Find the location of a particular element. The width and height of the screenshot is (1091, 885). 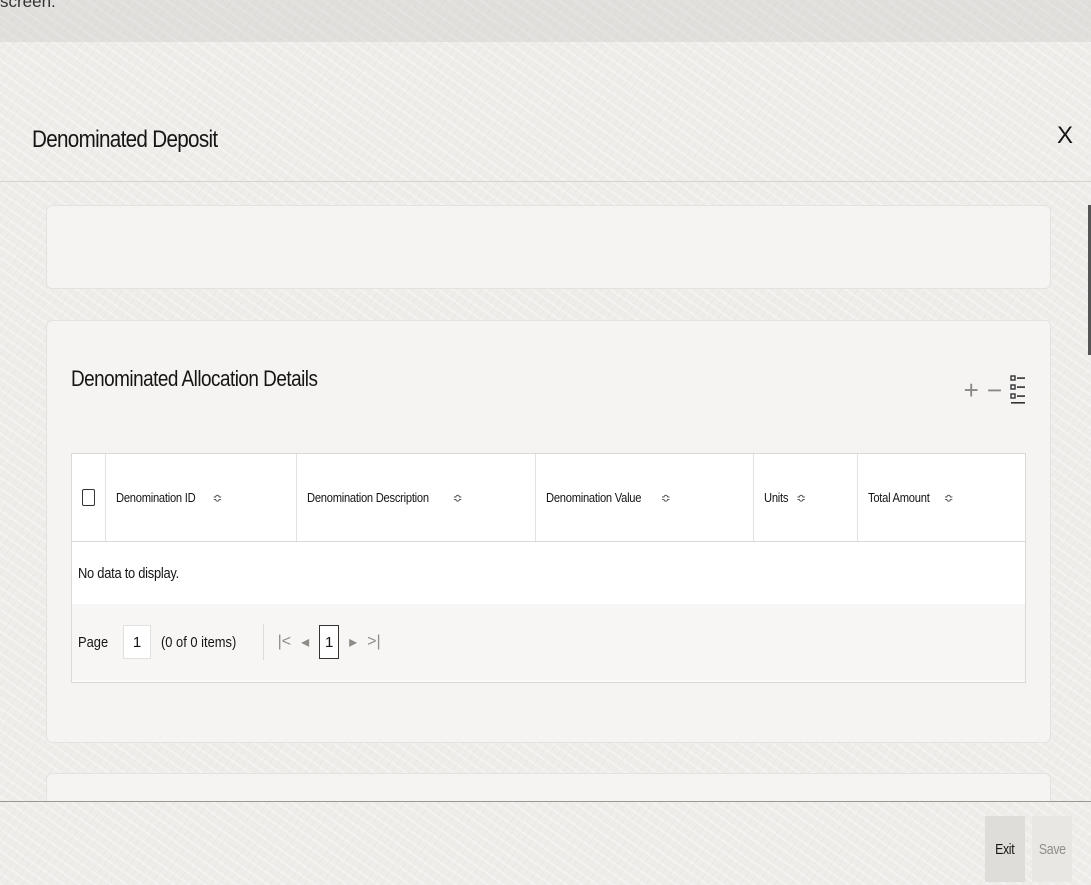

caption-text: screen. is located at coordinates (28, 5).